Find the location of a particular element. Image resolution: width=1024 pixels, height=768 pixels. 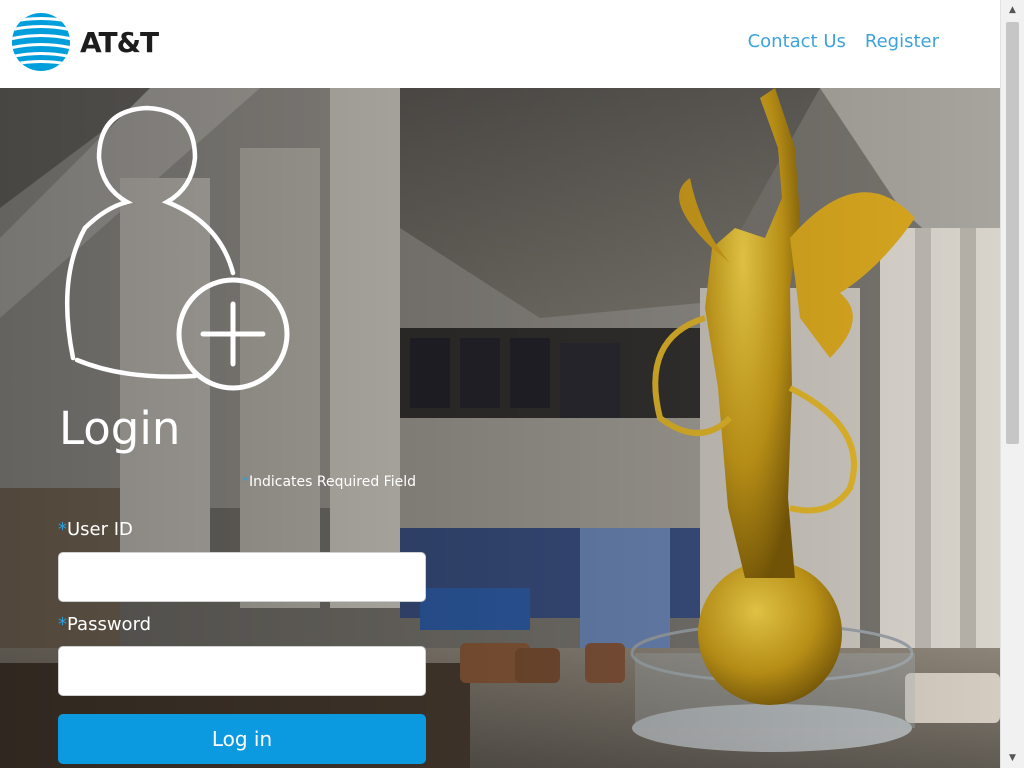

required-field-note: *Indicates Required Field is located at coordinates (329, 482).